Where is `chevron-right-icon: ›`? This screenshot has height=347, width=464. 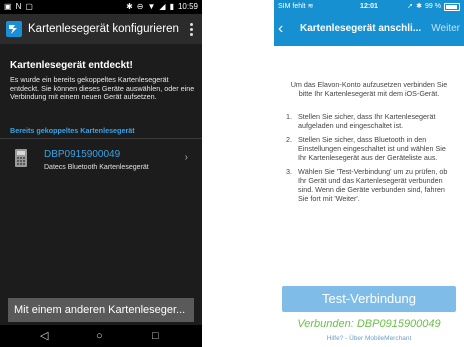
chevron-right-icon: › is located at coordinates (186, 157).